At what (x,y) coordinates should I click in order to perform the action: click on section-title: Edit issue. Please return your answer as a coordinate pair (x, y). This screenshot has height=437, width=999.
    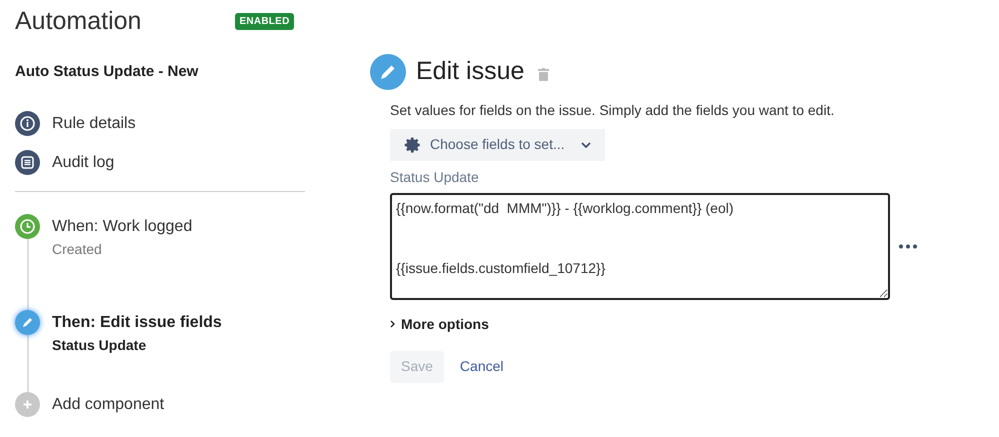
    Looking at the image, I should click on (470, 71).